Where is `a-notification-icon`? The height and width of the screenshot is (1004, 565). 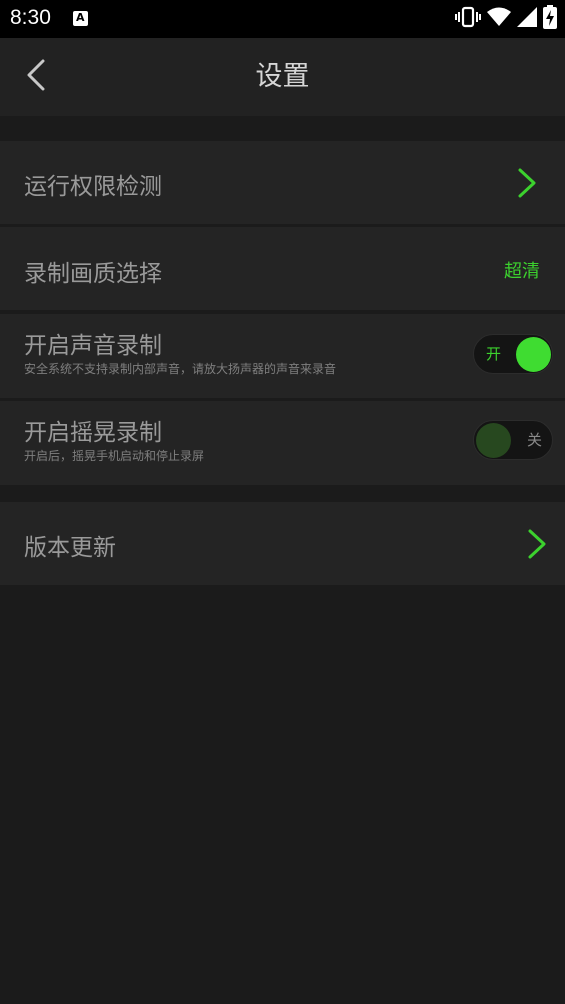 a-notification-icon is located at coordinates (80, 18).